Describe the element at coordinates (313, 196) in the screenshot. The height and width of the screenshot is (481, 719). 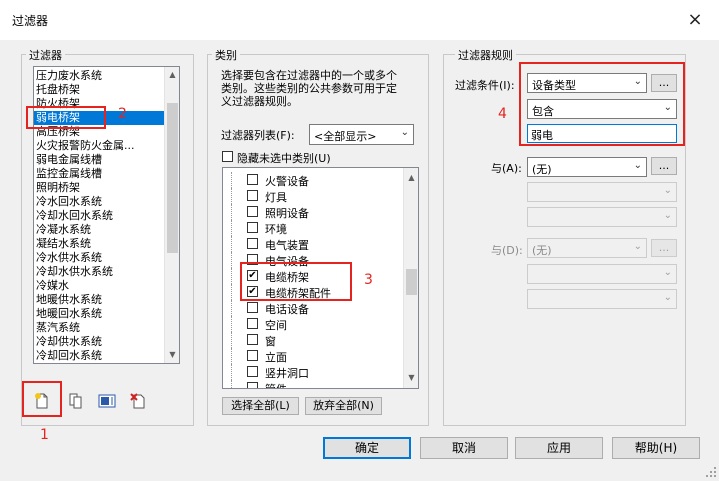
I see `category-list-item: 灯具` at that location.